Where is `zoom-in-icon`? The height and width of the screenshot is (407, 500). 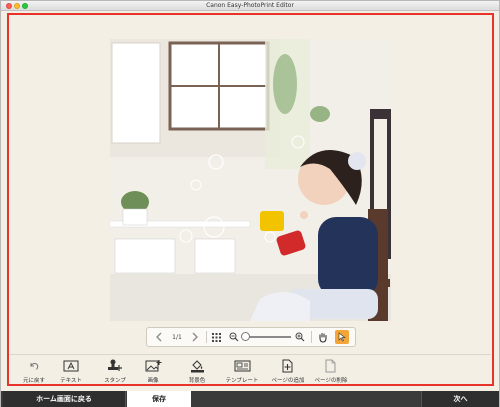
zoom-in-icon is located at coordinates (300, 337).